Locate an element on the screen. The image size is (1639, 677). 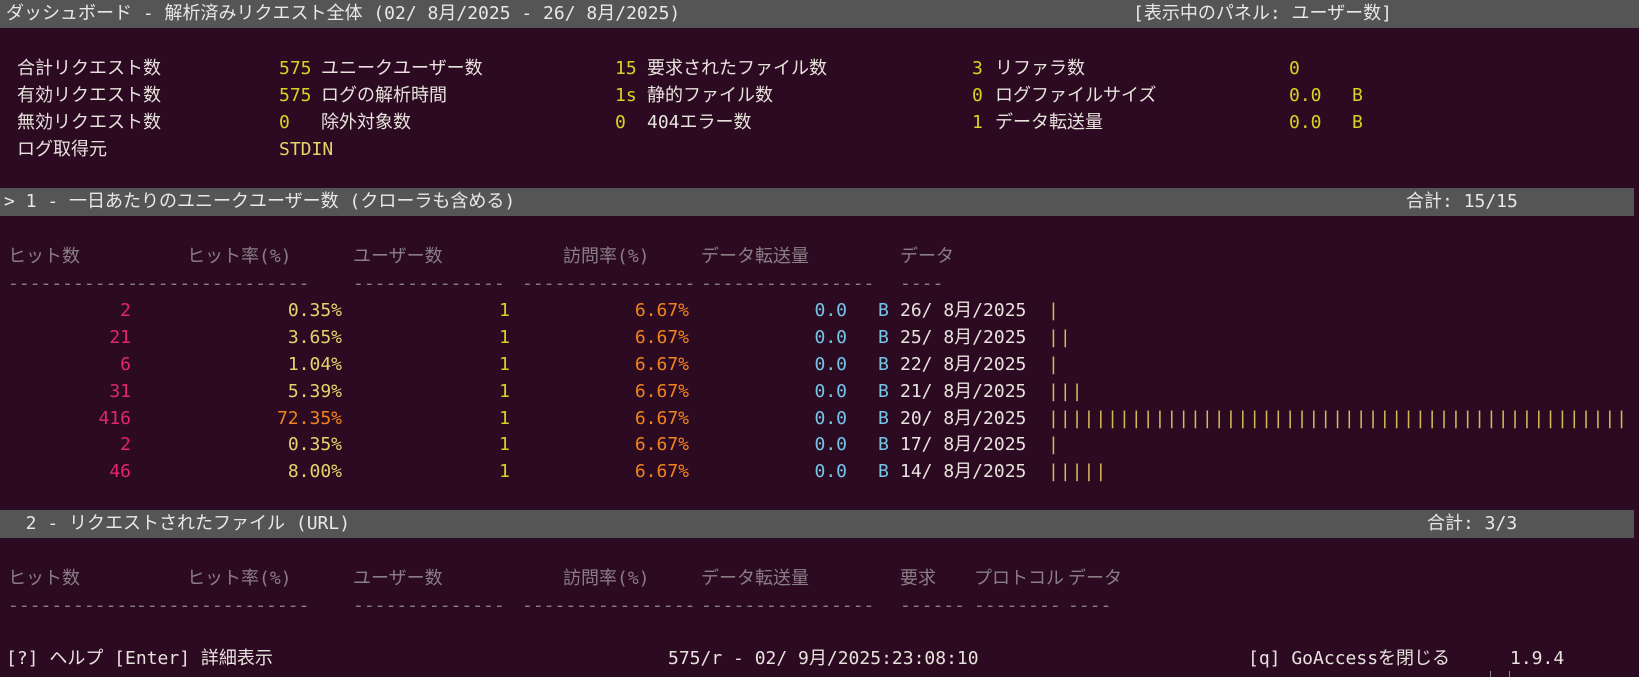
row-hit-percent: 1.04% is located at coordinates (314, 364).